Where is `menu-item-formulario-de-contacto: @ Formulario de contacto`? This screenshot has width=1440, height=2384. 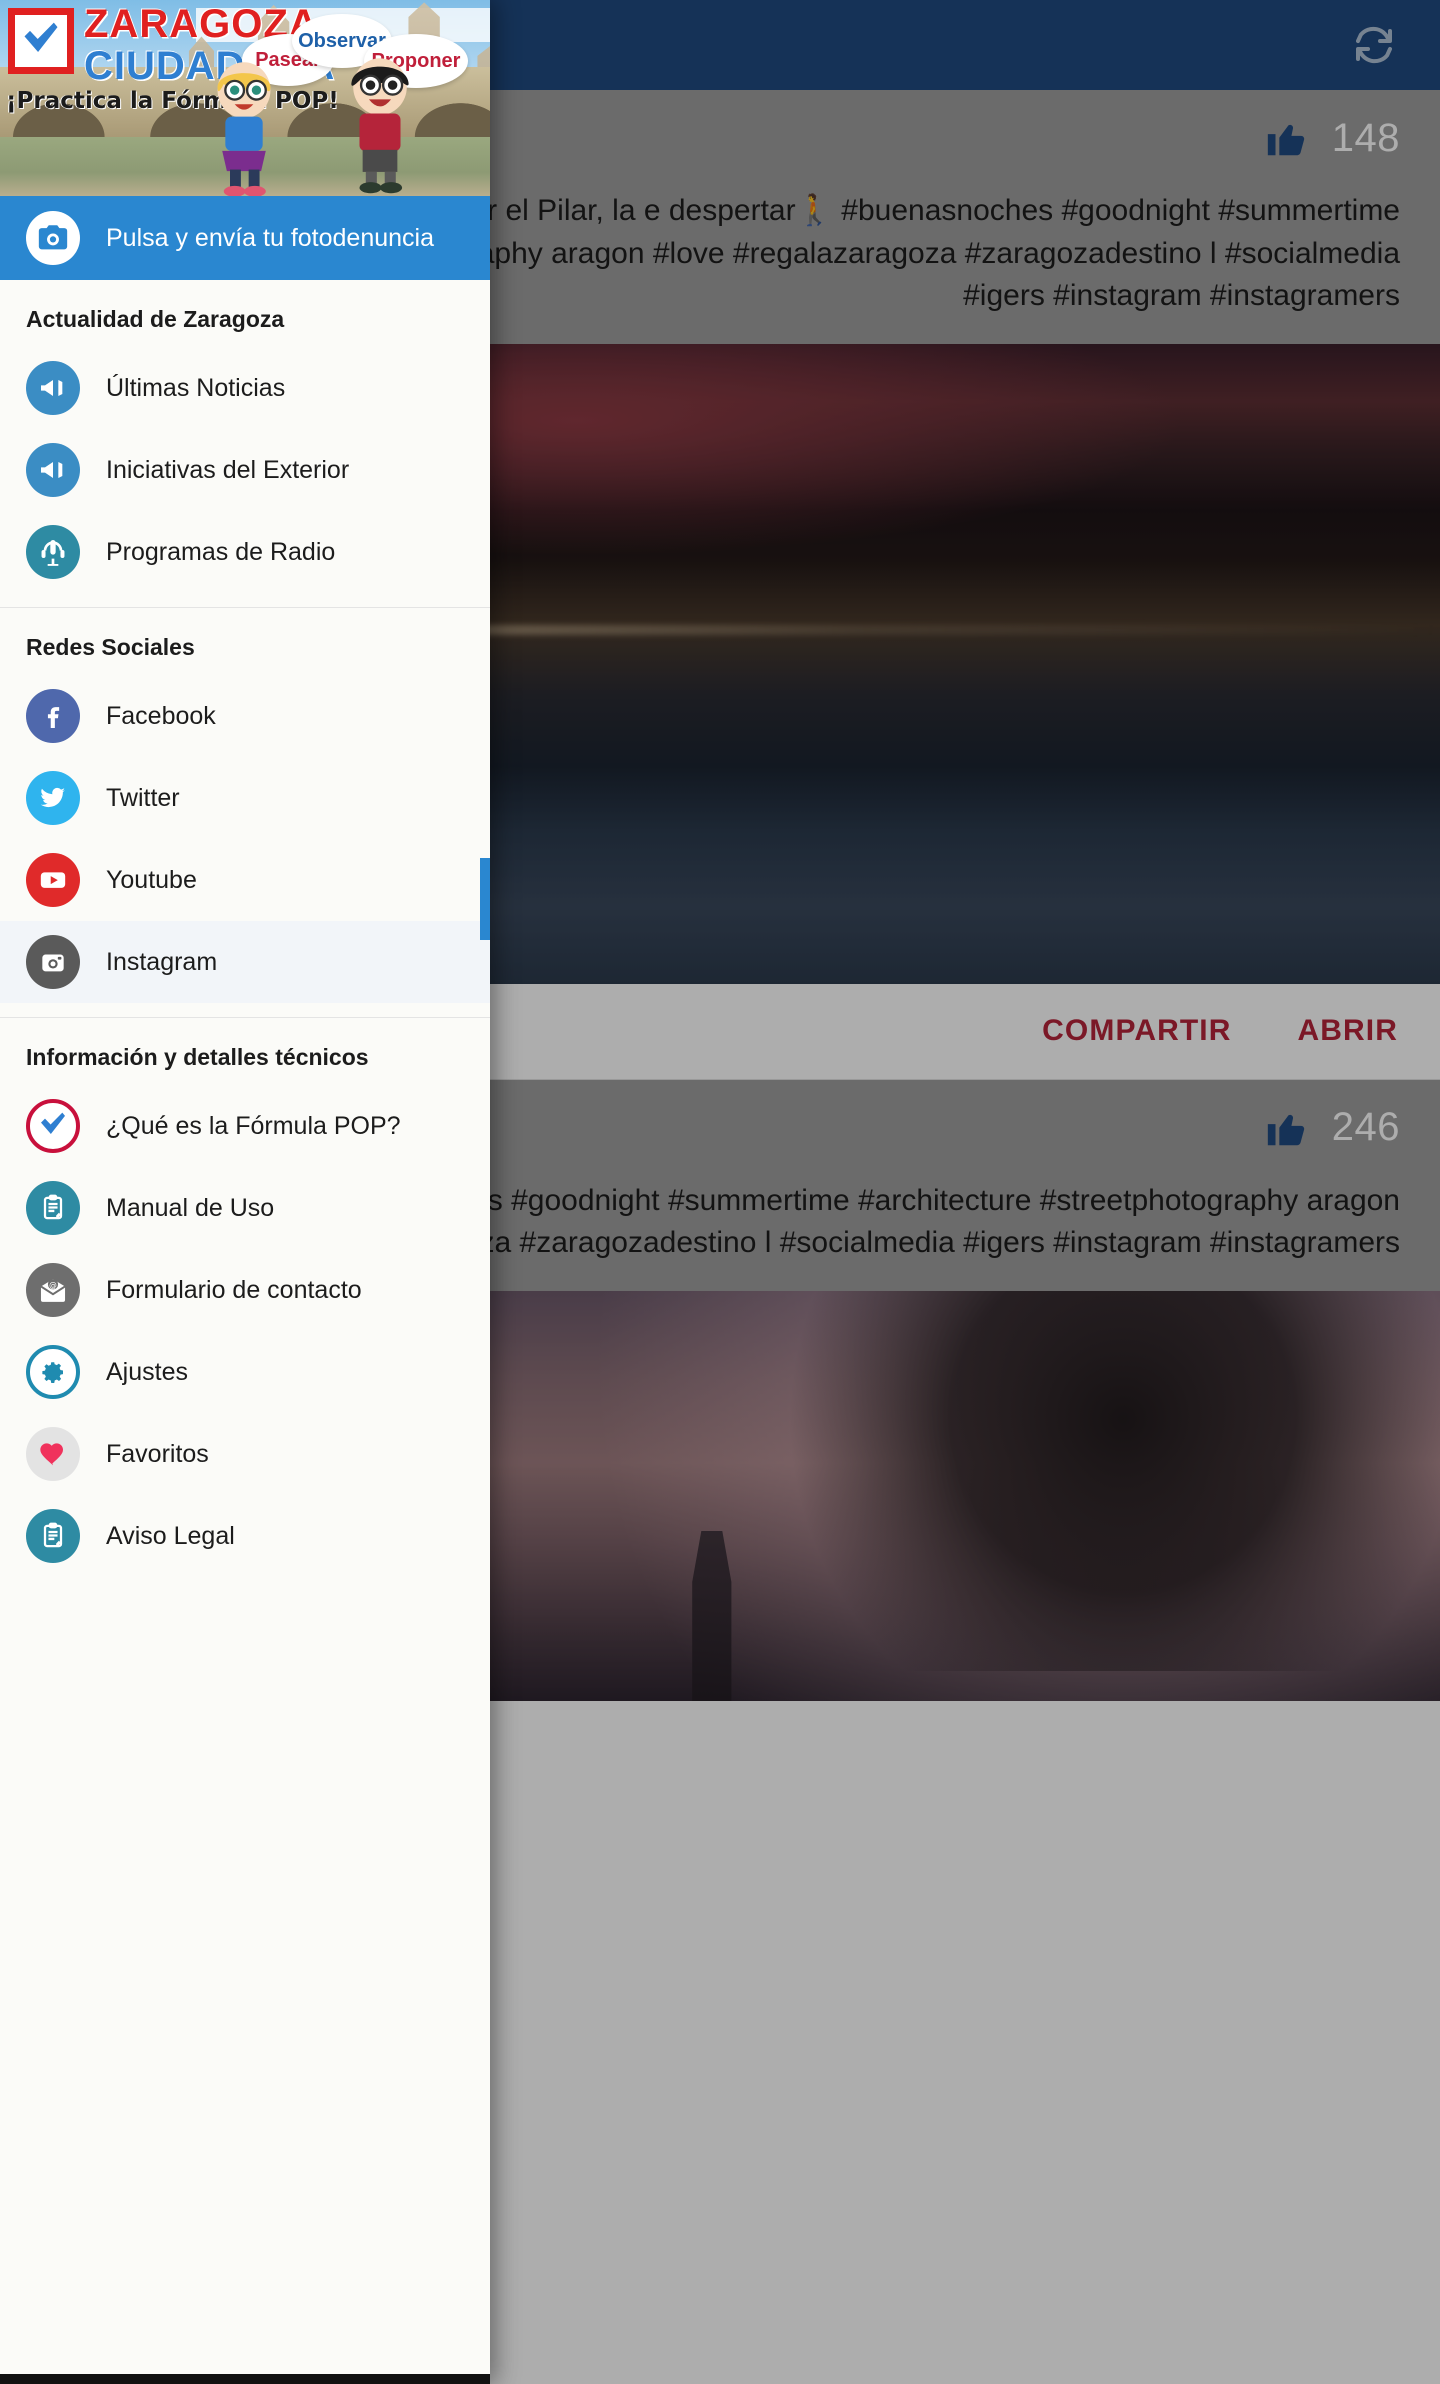
menu-item-formulario-de-contacto: @ Formulario de contacto is located at coordinates (245, 1290).